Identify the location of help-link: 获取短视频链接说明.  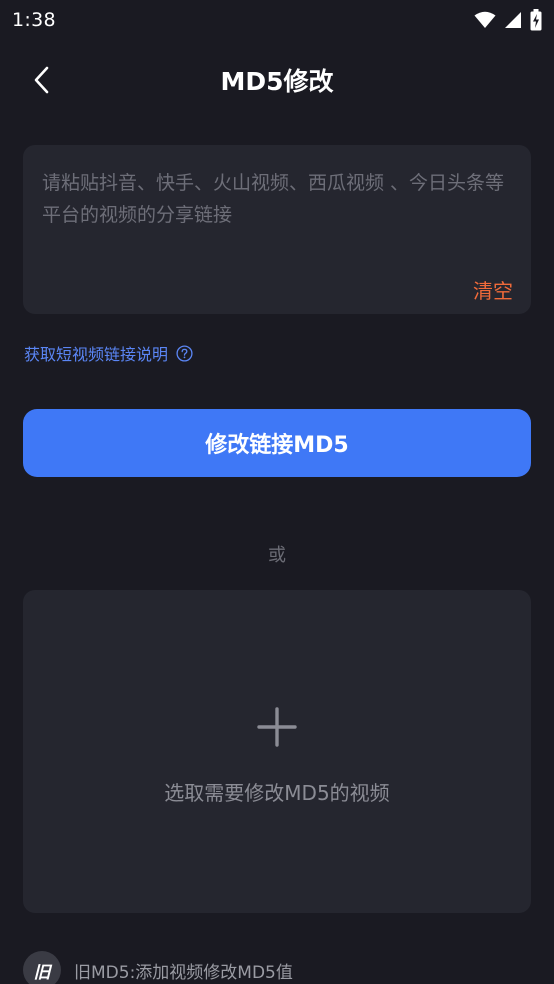
(108, 353).